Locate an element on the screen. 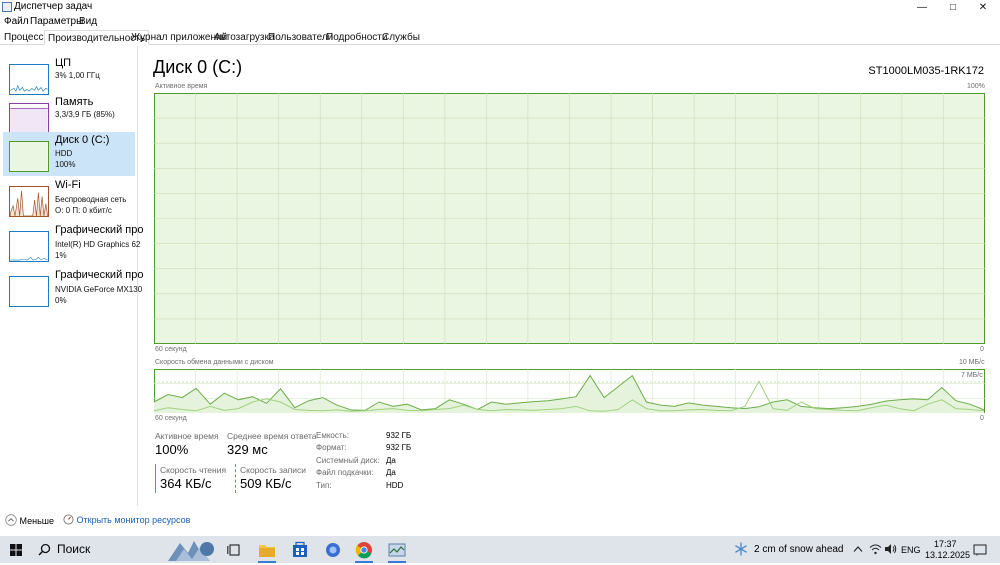 The height and width of the screenshot is (565, 1000). page-title: Диск 0 (C:) is located at coordinates (198, 67).